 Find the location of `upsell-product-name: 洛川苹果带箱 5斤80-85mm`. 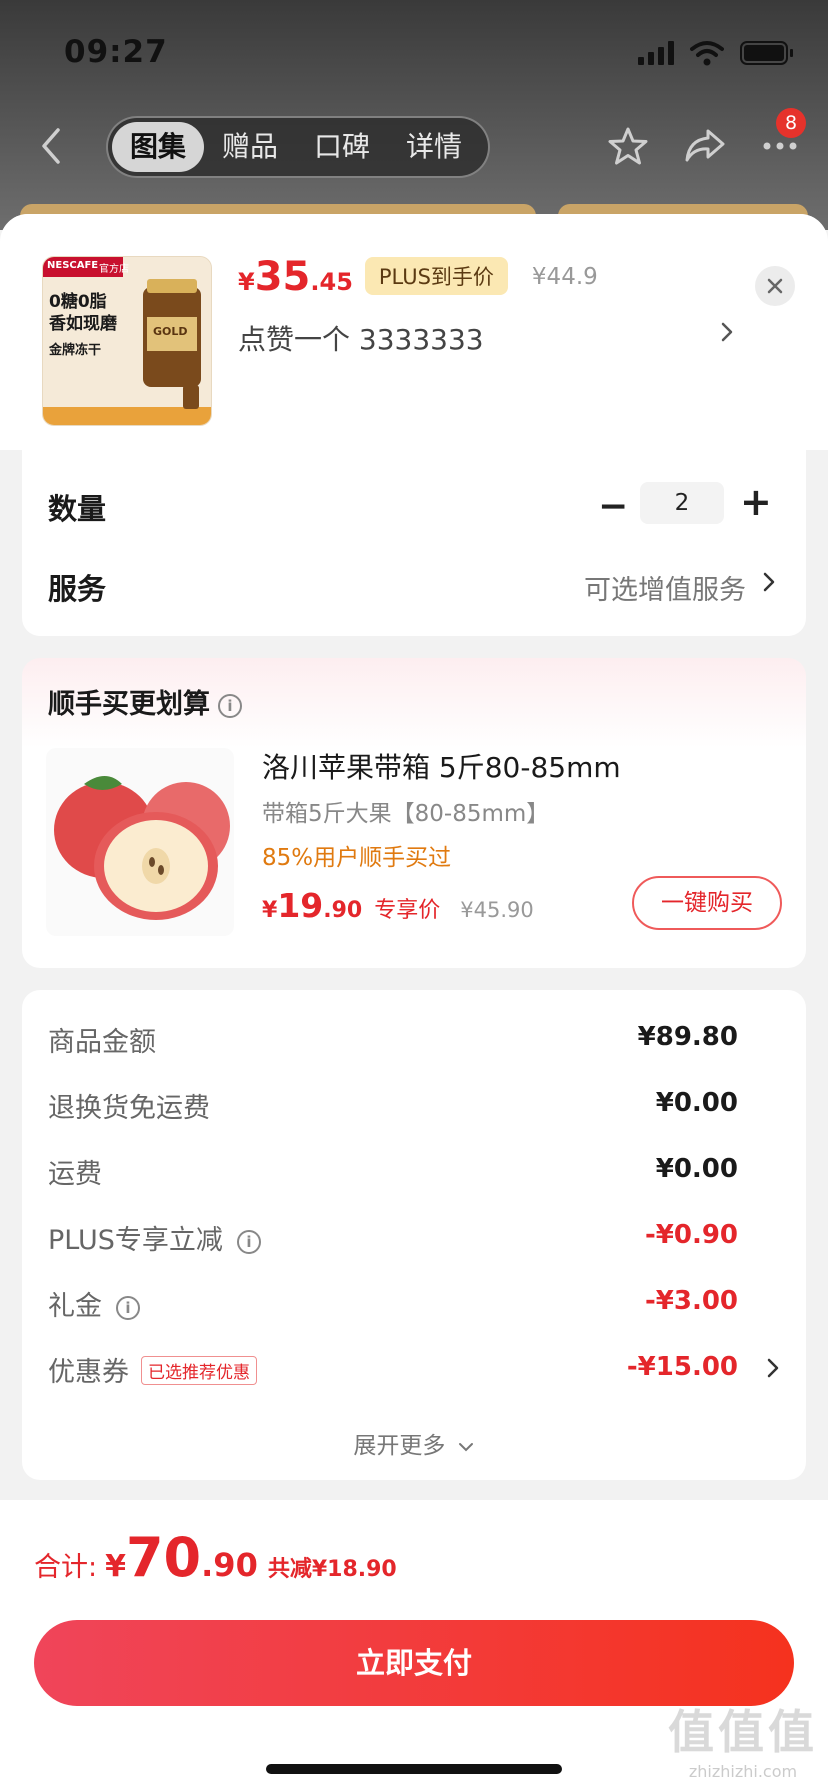

upsell-product-name: 洛川苹果带箱 5斤80-85mm is located at coordinates (441, 766).